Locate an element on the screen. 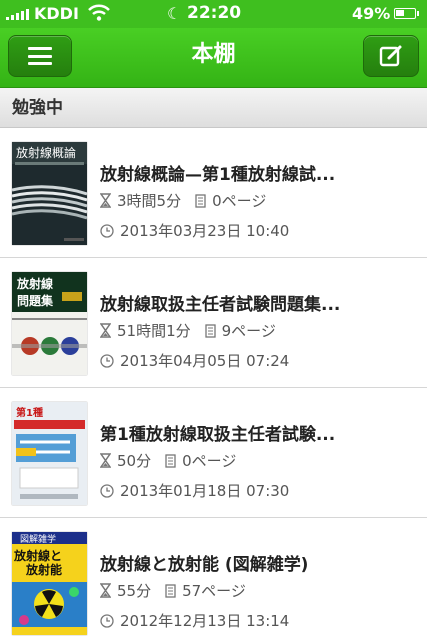 The height and width of the screenshot is (640, 427). last-read-date: 2013年03月23日 10:40 is located at coordinates (194, 230).